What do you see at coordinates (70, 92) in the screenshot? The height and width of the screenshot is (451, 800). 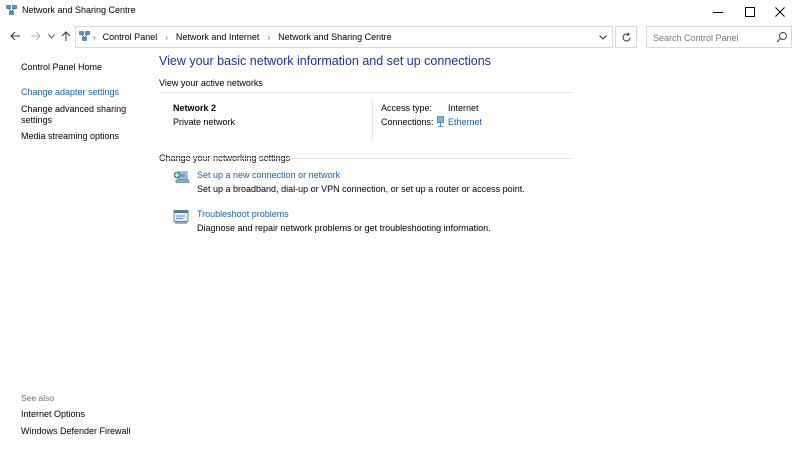 I see `change-adapter-settings-link: Change adapter settings` at bounding box center [70, 92].